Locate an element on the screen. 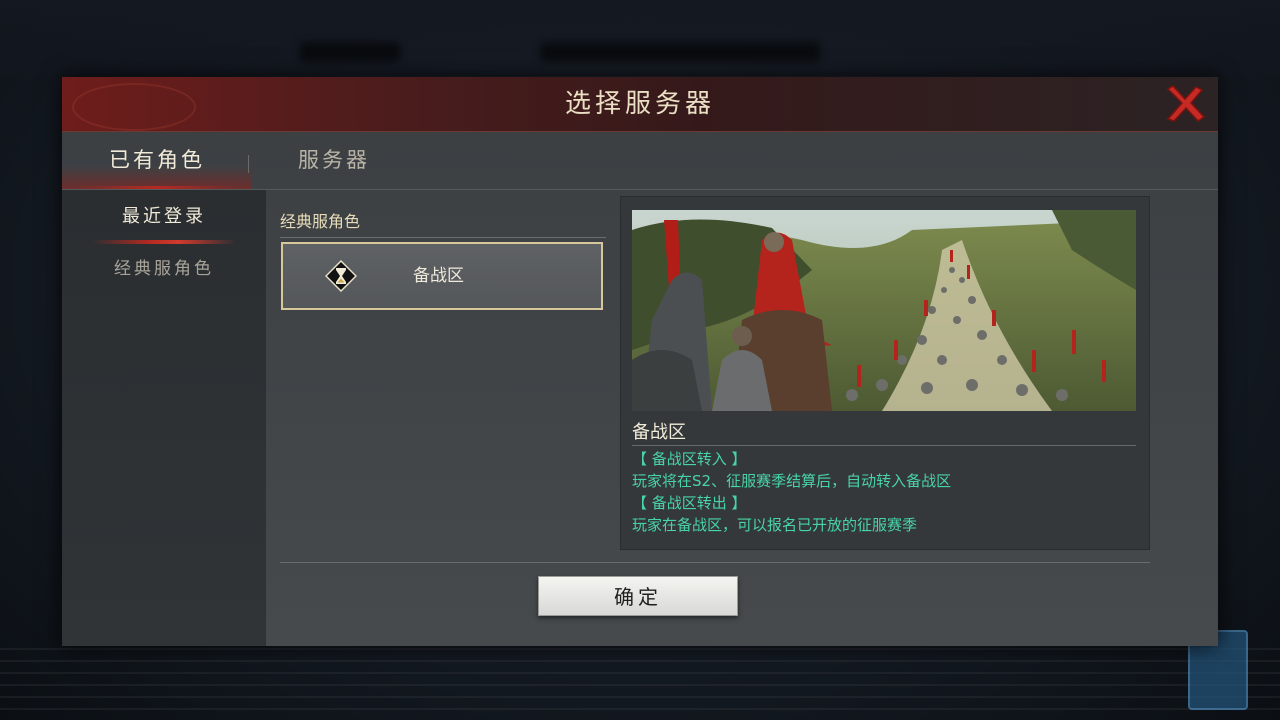  tab-server: 服务器 is located at coordinates (358, 160).